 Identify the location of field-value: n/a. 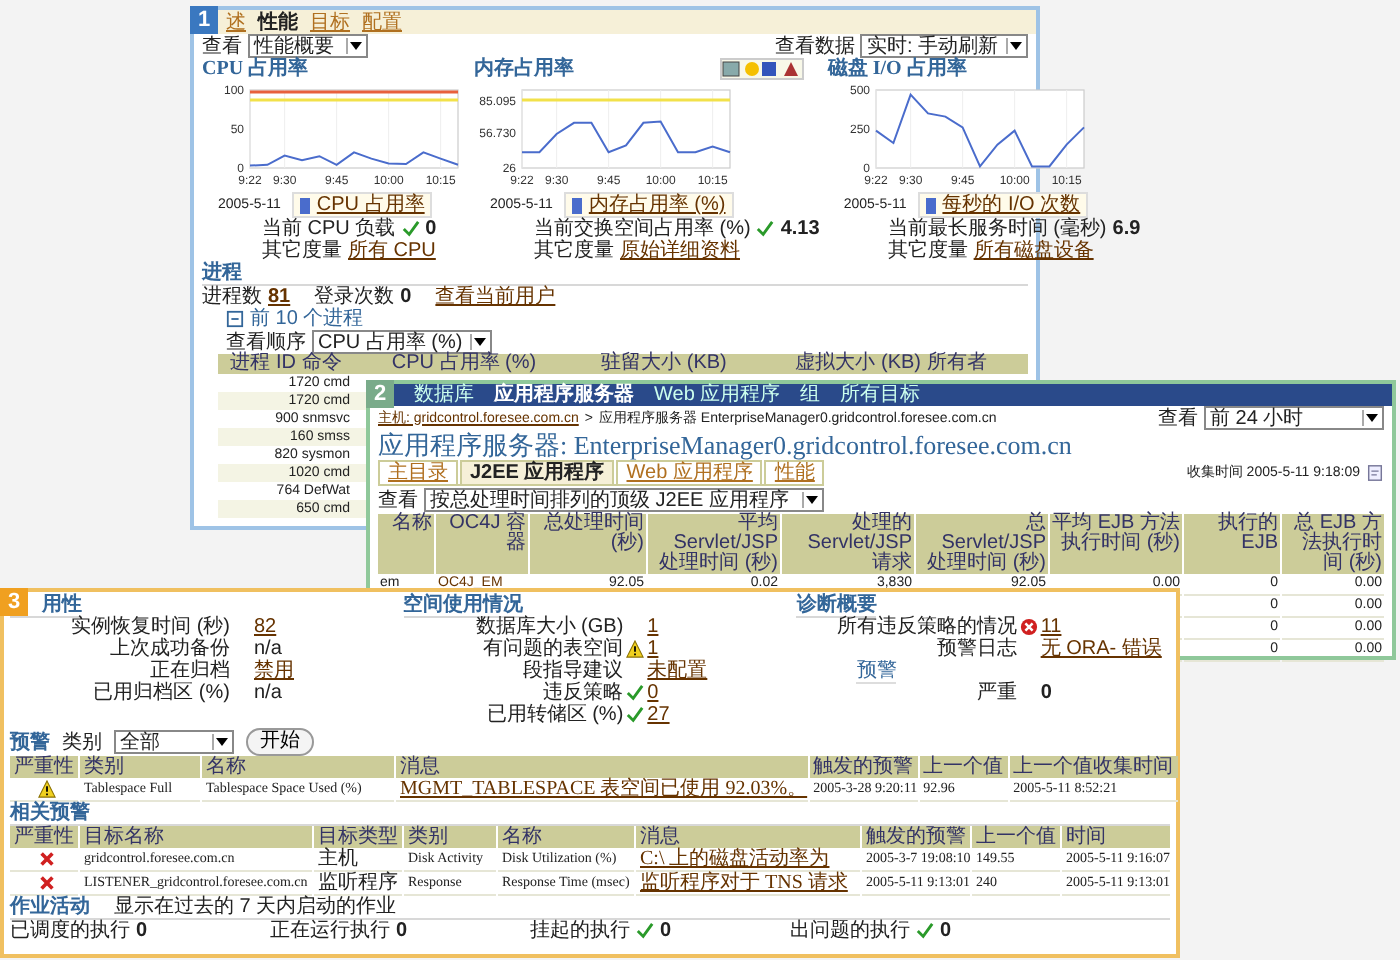
(269, 693).